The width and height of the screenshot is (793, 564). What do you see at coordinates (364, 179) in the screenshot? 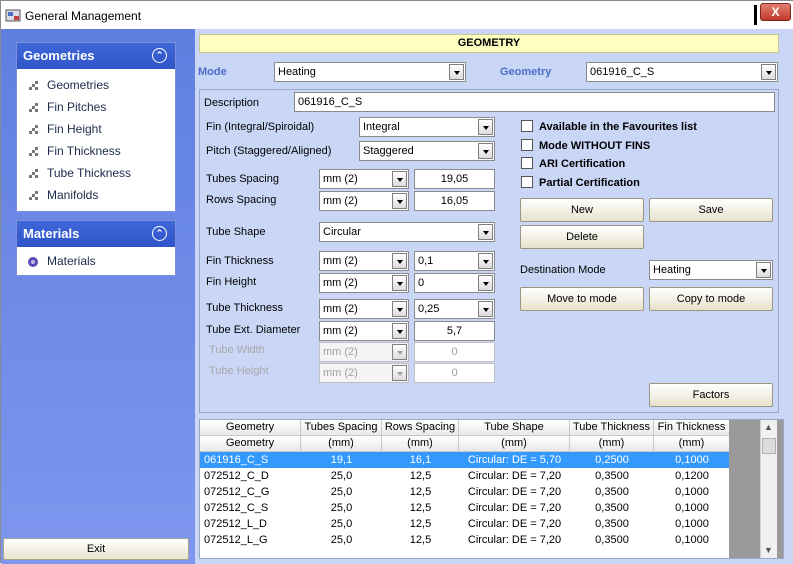
I see `tubes-spacing-unit-select: mm (2)` at bounding box center [364, 179].